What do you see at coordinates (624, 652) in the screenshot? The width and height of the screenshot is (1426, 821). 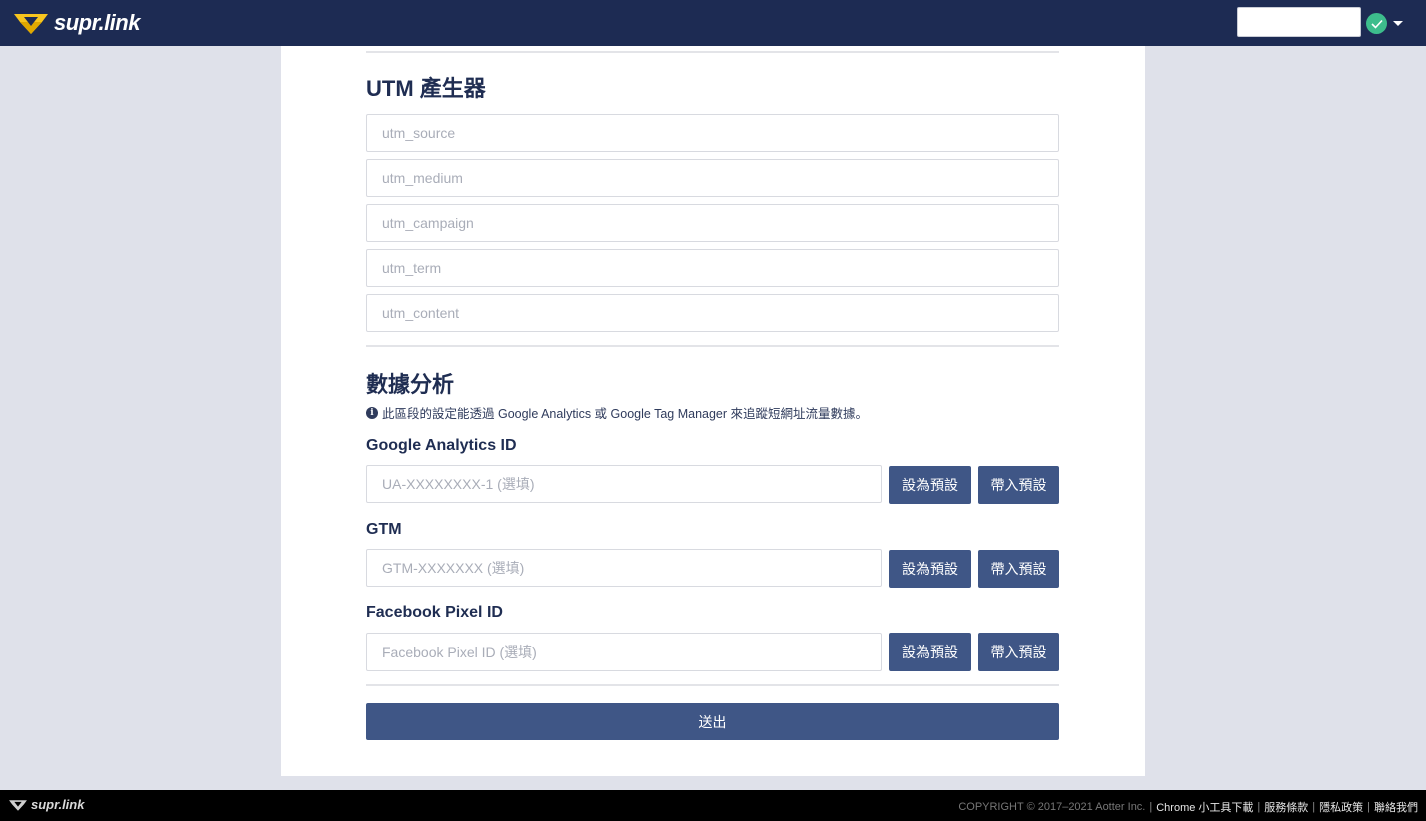 I see `fb-pixel-id-input` at bounding box center [624, 652].